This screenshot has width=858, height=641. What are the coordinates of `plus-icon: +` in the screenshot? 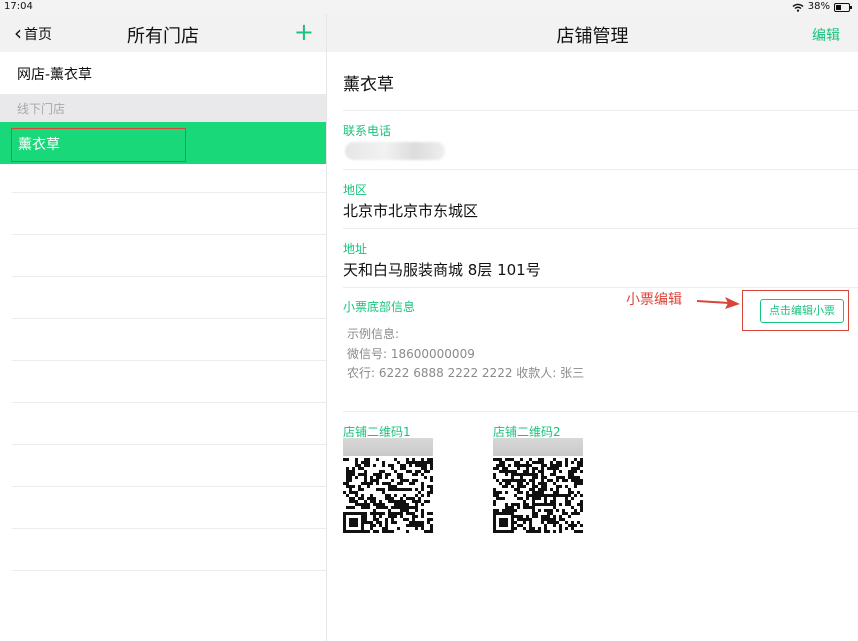 It's located at (304, 32).